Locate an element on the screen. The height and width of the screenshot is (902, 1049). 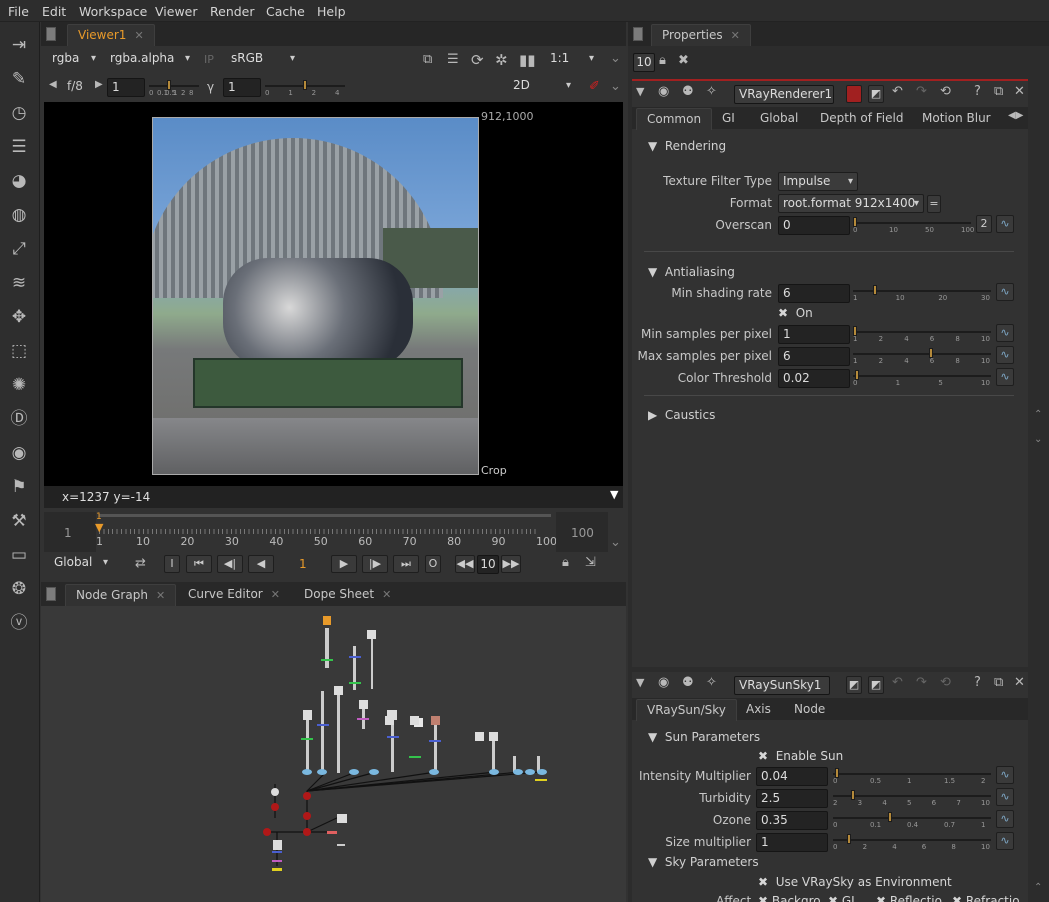
tab-depth-of-field: Depth of Field is located at coordinates (861, 119).